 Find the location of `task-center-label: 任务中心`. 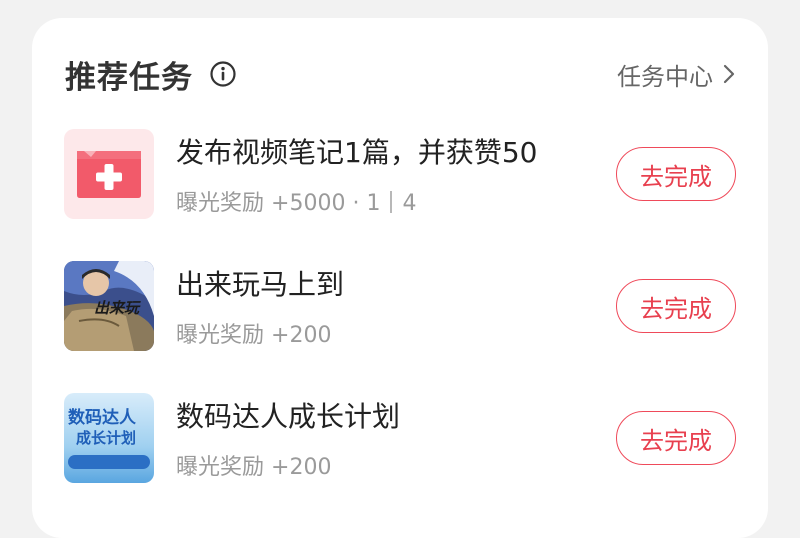

task-center-label: 任务中心 is located at coordinates (665, 76).